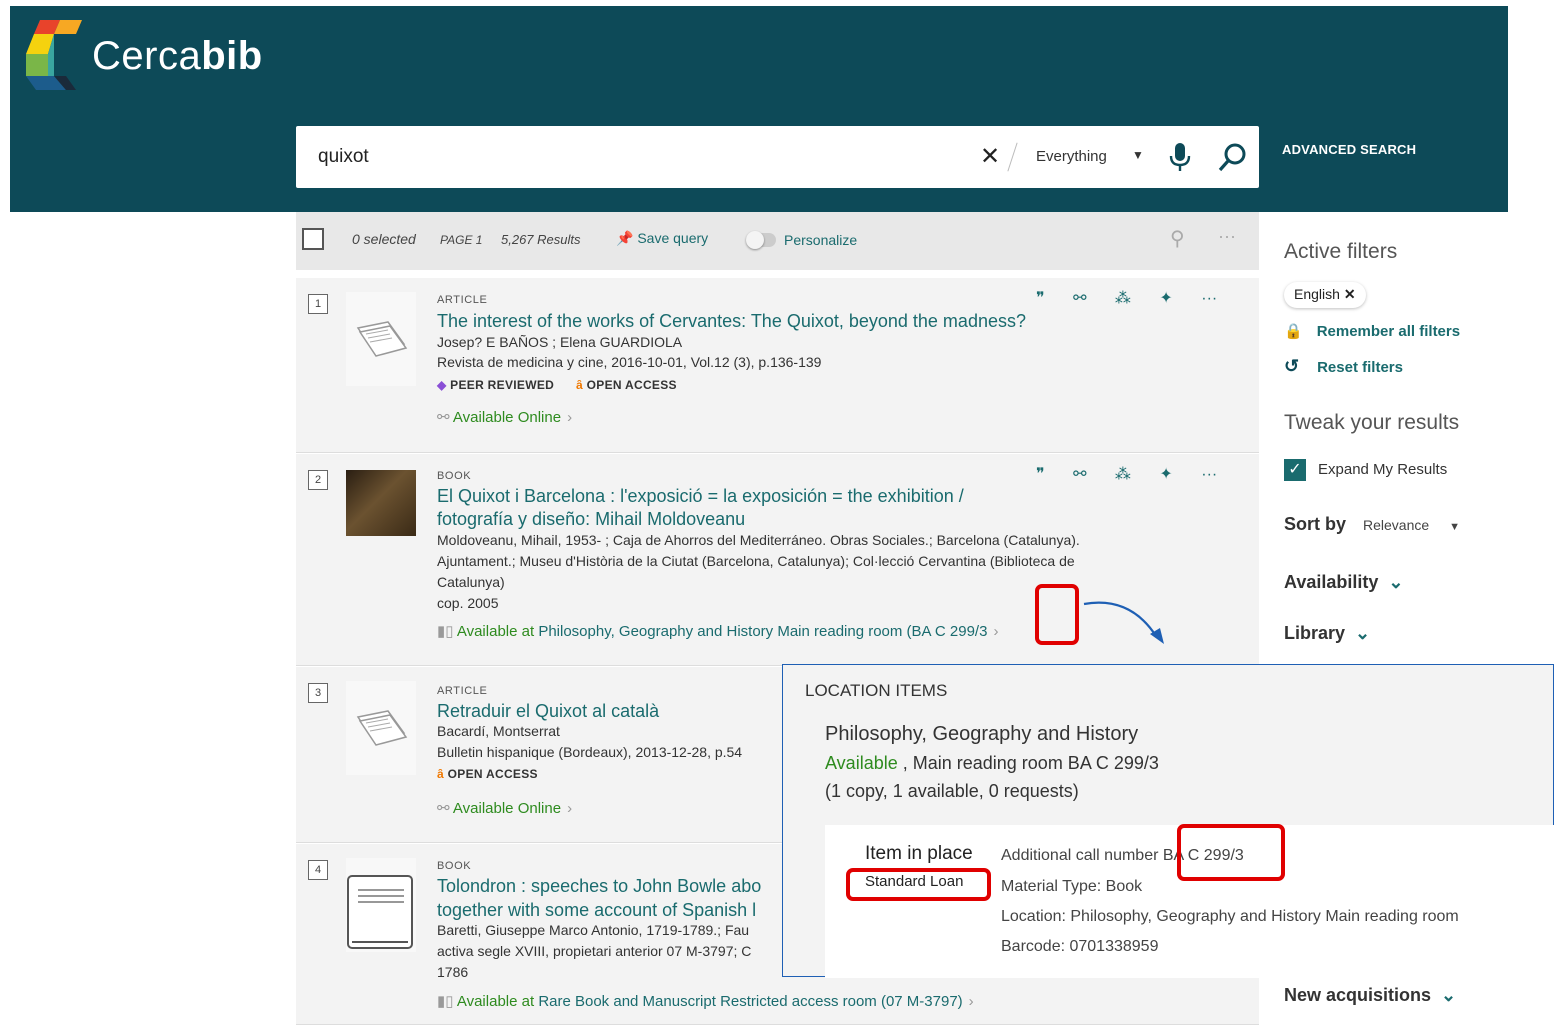  What do you see at coordinates (919, 853) in the screenshot?
I see `item-status: Item in place` at bounding box center [919, 853].